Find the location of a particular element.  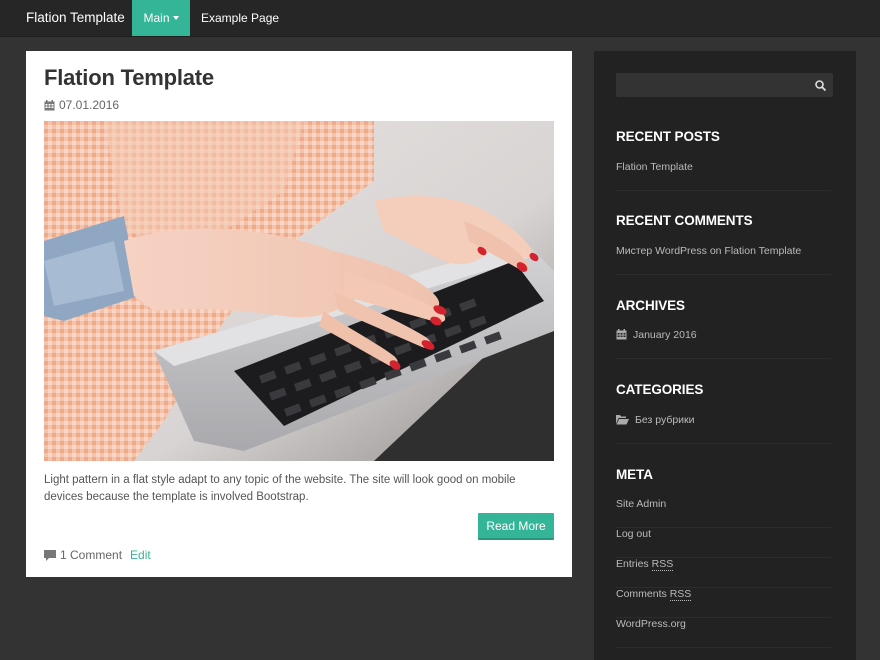

comment-icon is located at coordinates (50, 555).